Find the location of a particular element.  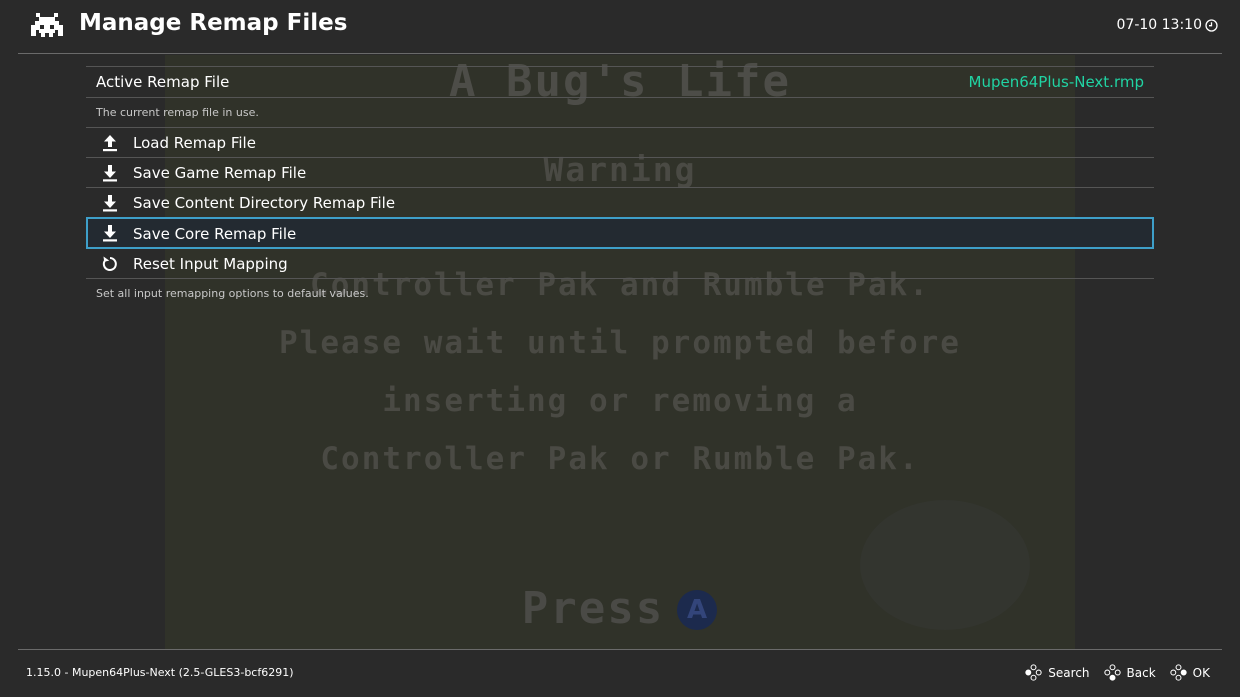

active-remap-sublabel: The current remap file in use. is located at coordinates (177, 112).